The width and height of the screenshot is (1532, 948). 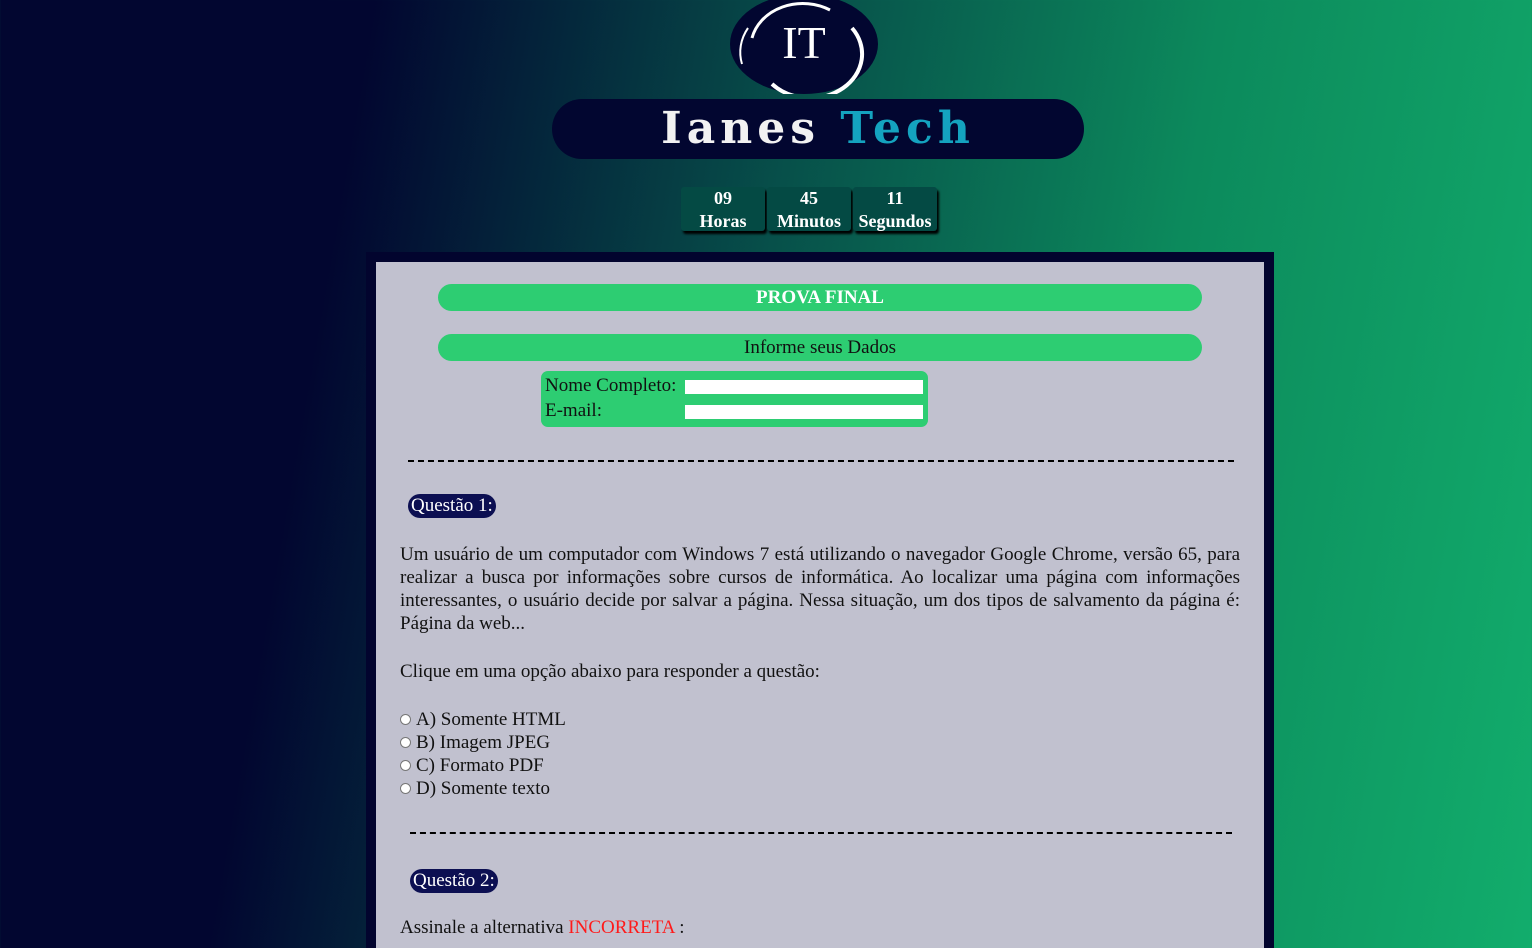 I want to click on option-b: B) Imagem JPEG, so click(x=483, y=742).